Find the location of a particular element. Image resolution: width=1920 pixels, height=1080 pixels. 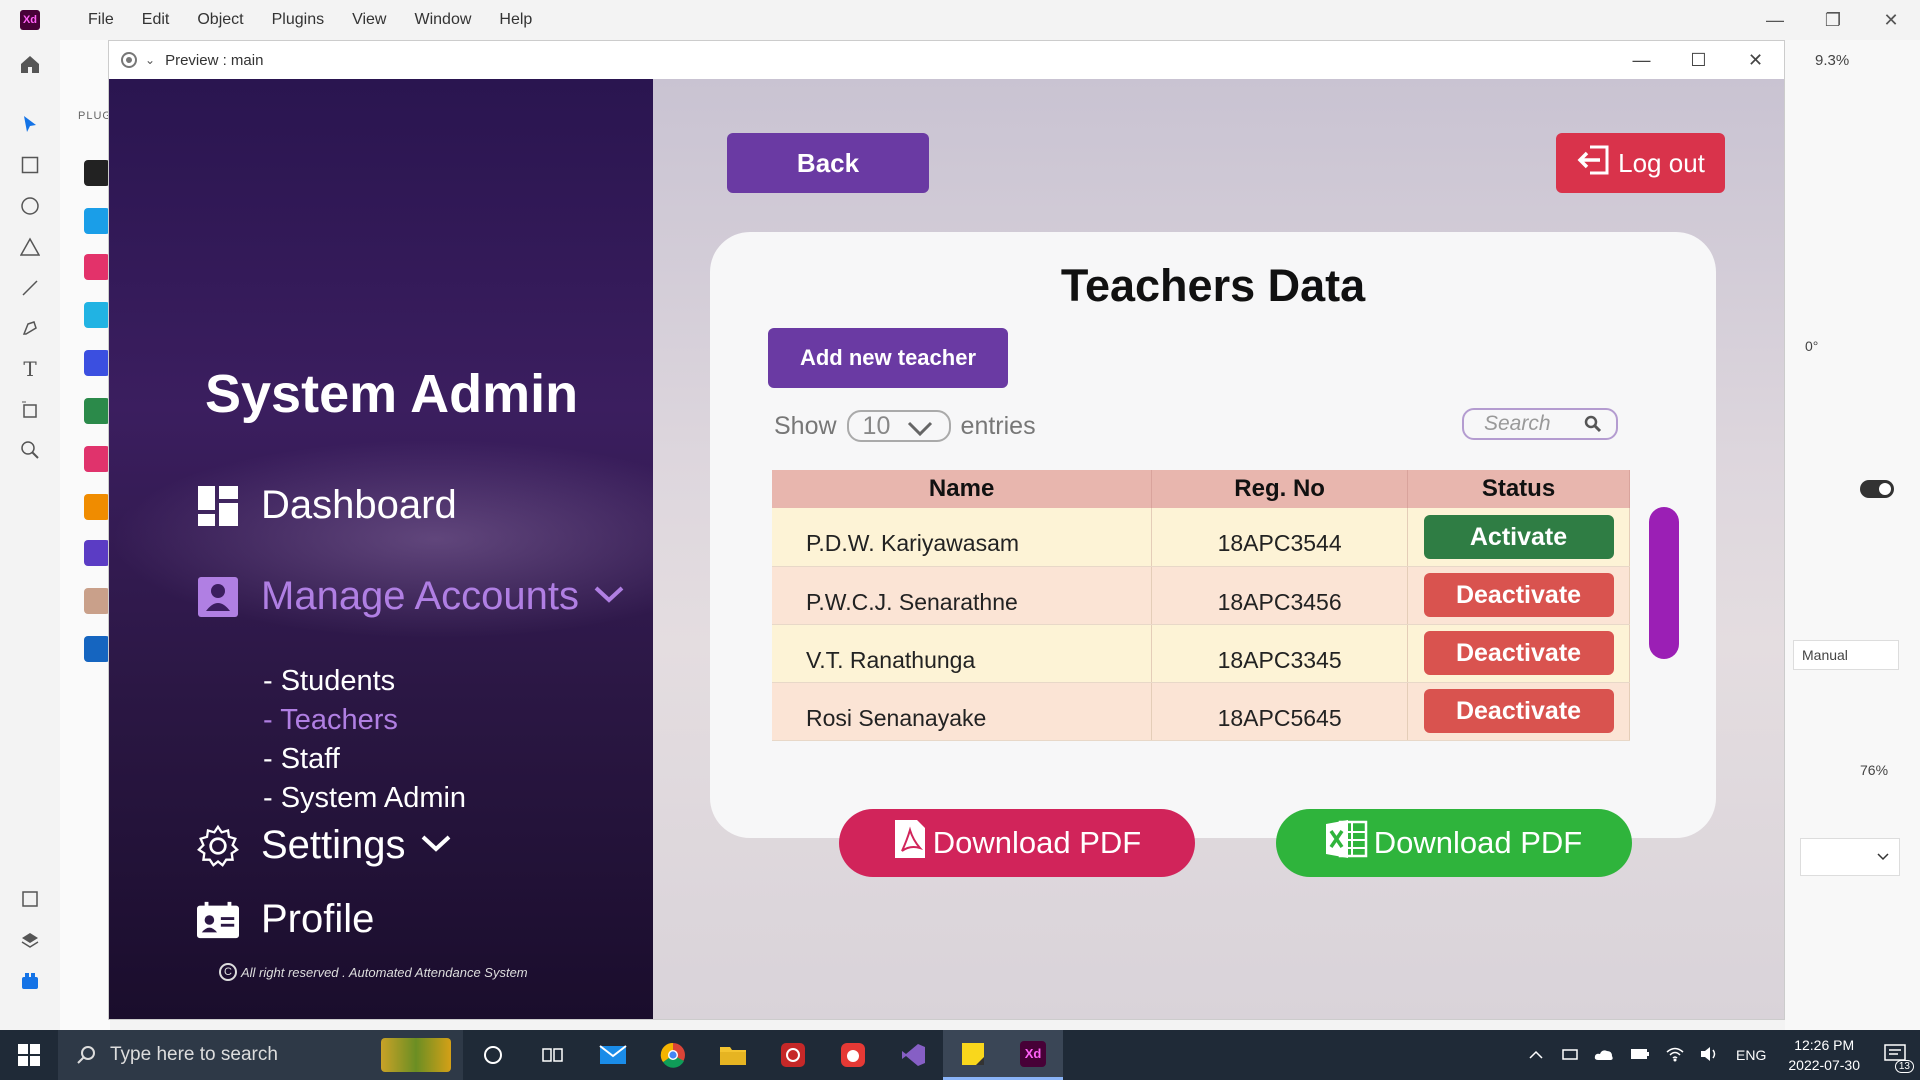

cell-reg-no: 18APC3544 is located at coordinates (1280, 537).